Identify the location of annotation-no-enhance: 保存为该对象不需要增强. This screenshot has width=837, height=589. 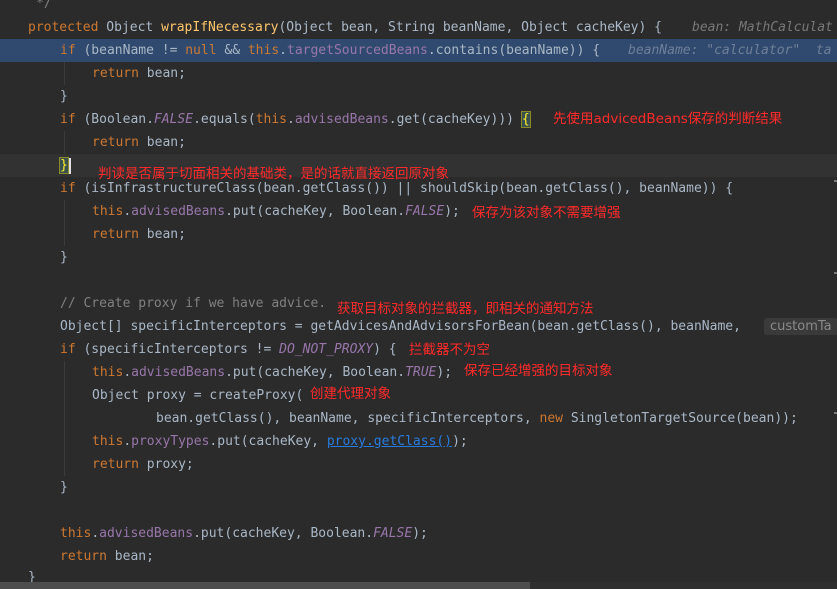
(546, 213).